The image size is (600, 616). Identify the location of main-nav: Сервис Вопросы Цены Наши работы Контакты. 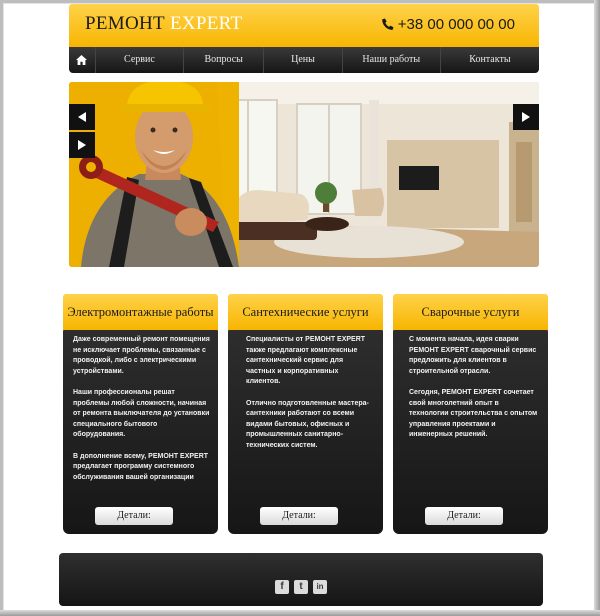
(304, 60).